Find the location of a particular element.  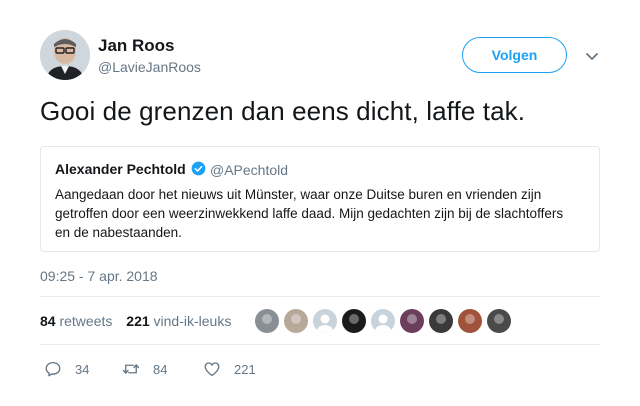

engagement-stats: 84 retweets 221 vind-ik-leuks is located at coordinates (135, 321).